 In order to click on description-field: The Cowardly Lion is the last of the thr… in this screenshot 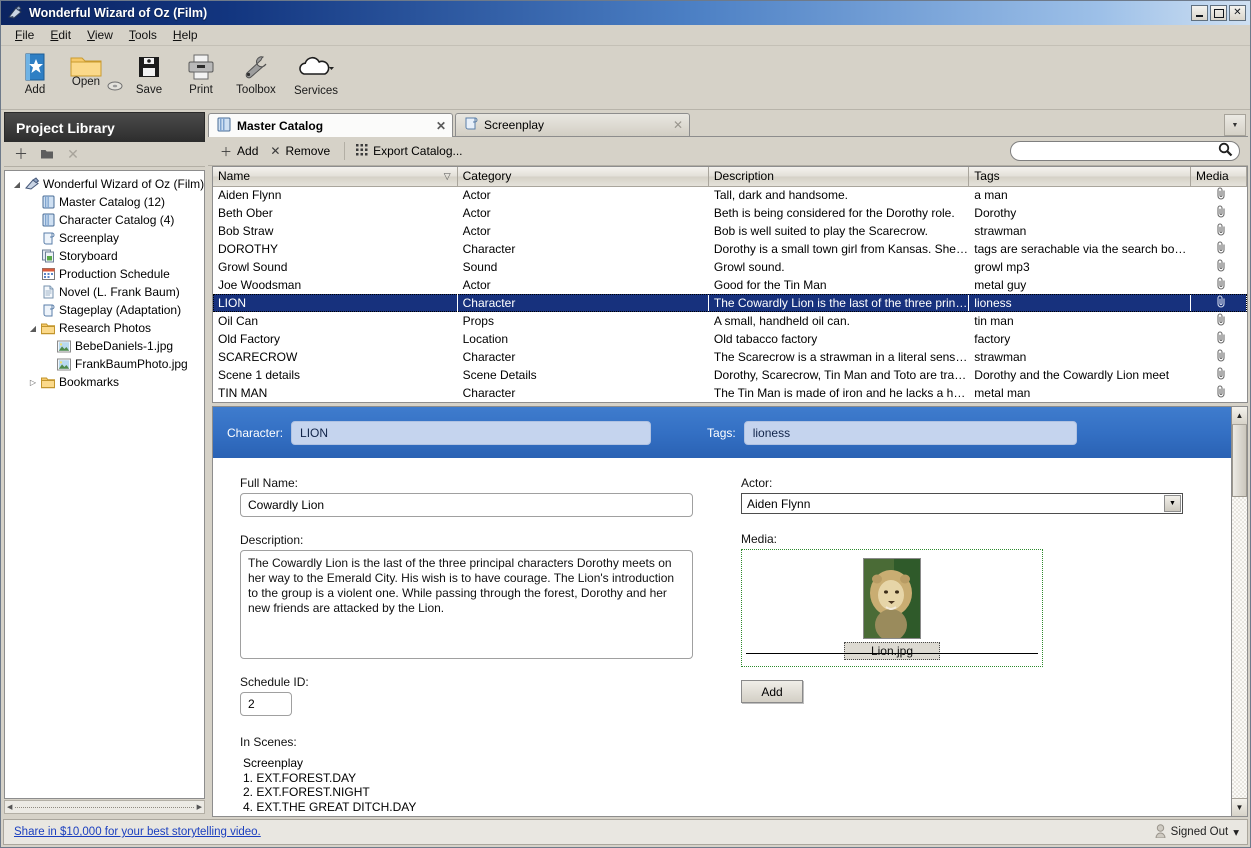, I will do `click(466, 604)`.